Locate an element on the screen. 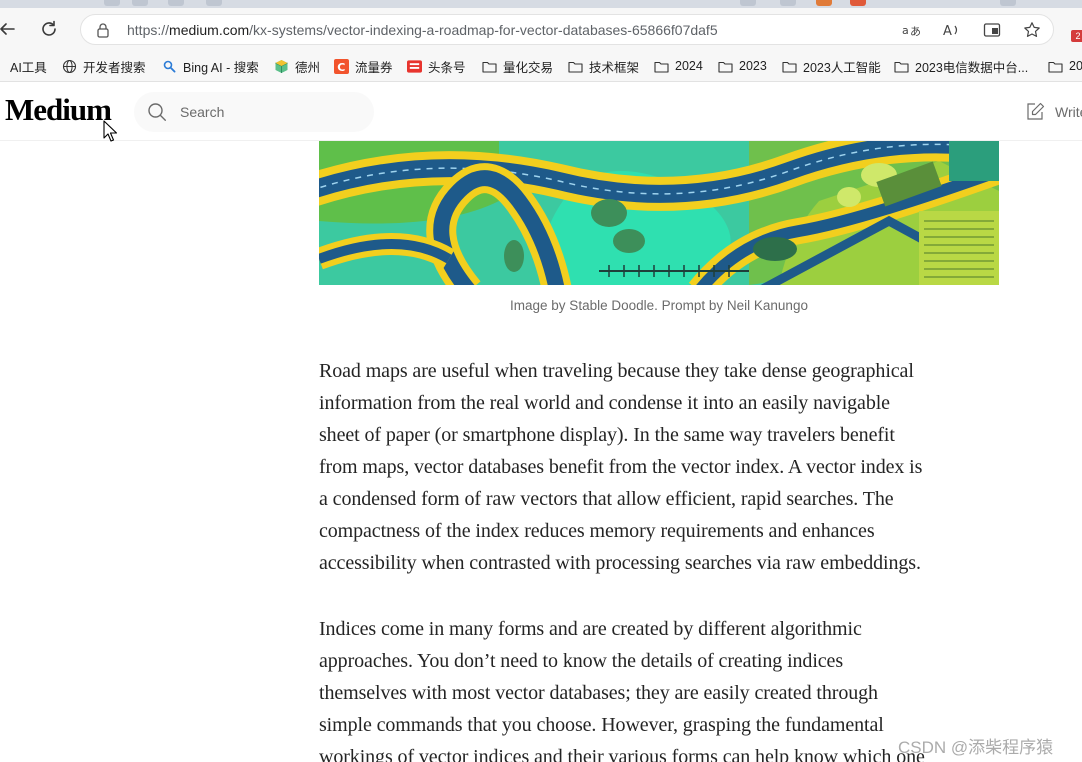  split-screen-icon is located at coordinates (992, 30).